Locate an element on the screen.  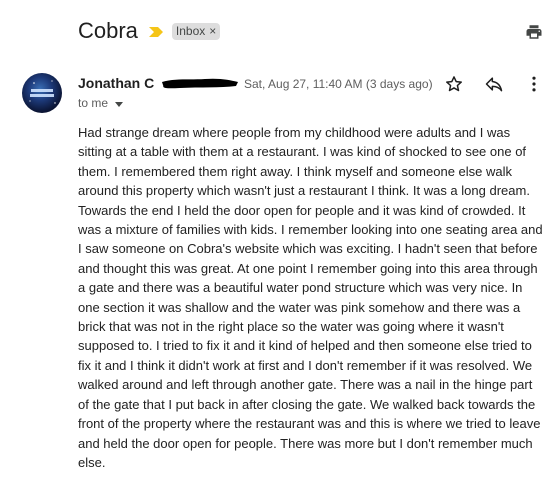
more-vert-icon is located at coordinates (534, 84).